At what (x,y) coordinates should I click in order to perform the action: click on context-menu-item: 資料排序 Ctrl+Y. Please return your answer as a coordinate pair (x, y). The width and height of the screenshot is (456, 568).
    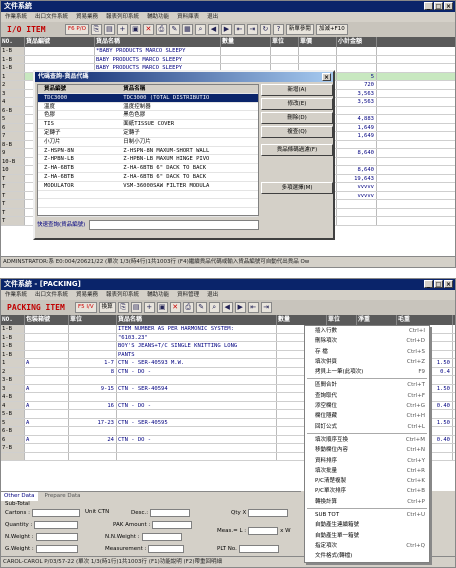
    Looking at the image, I should click on (367, 461).